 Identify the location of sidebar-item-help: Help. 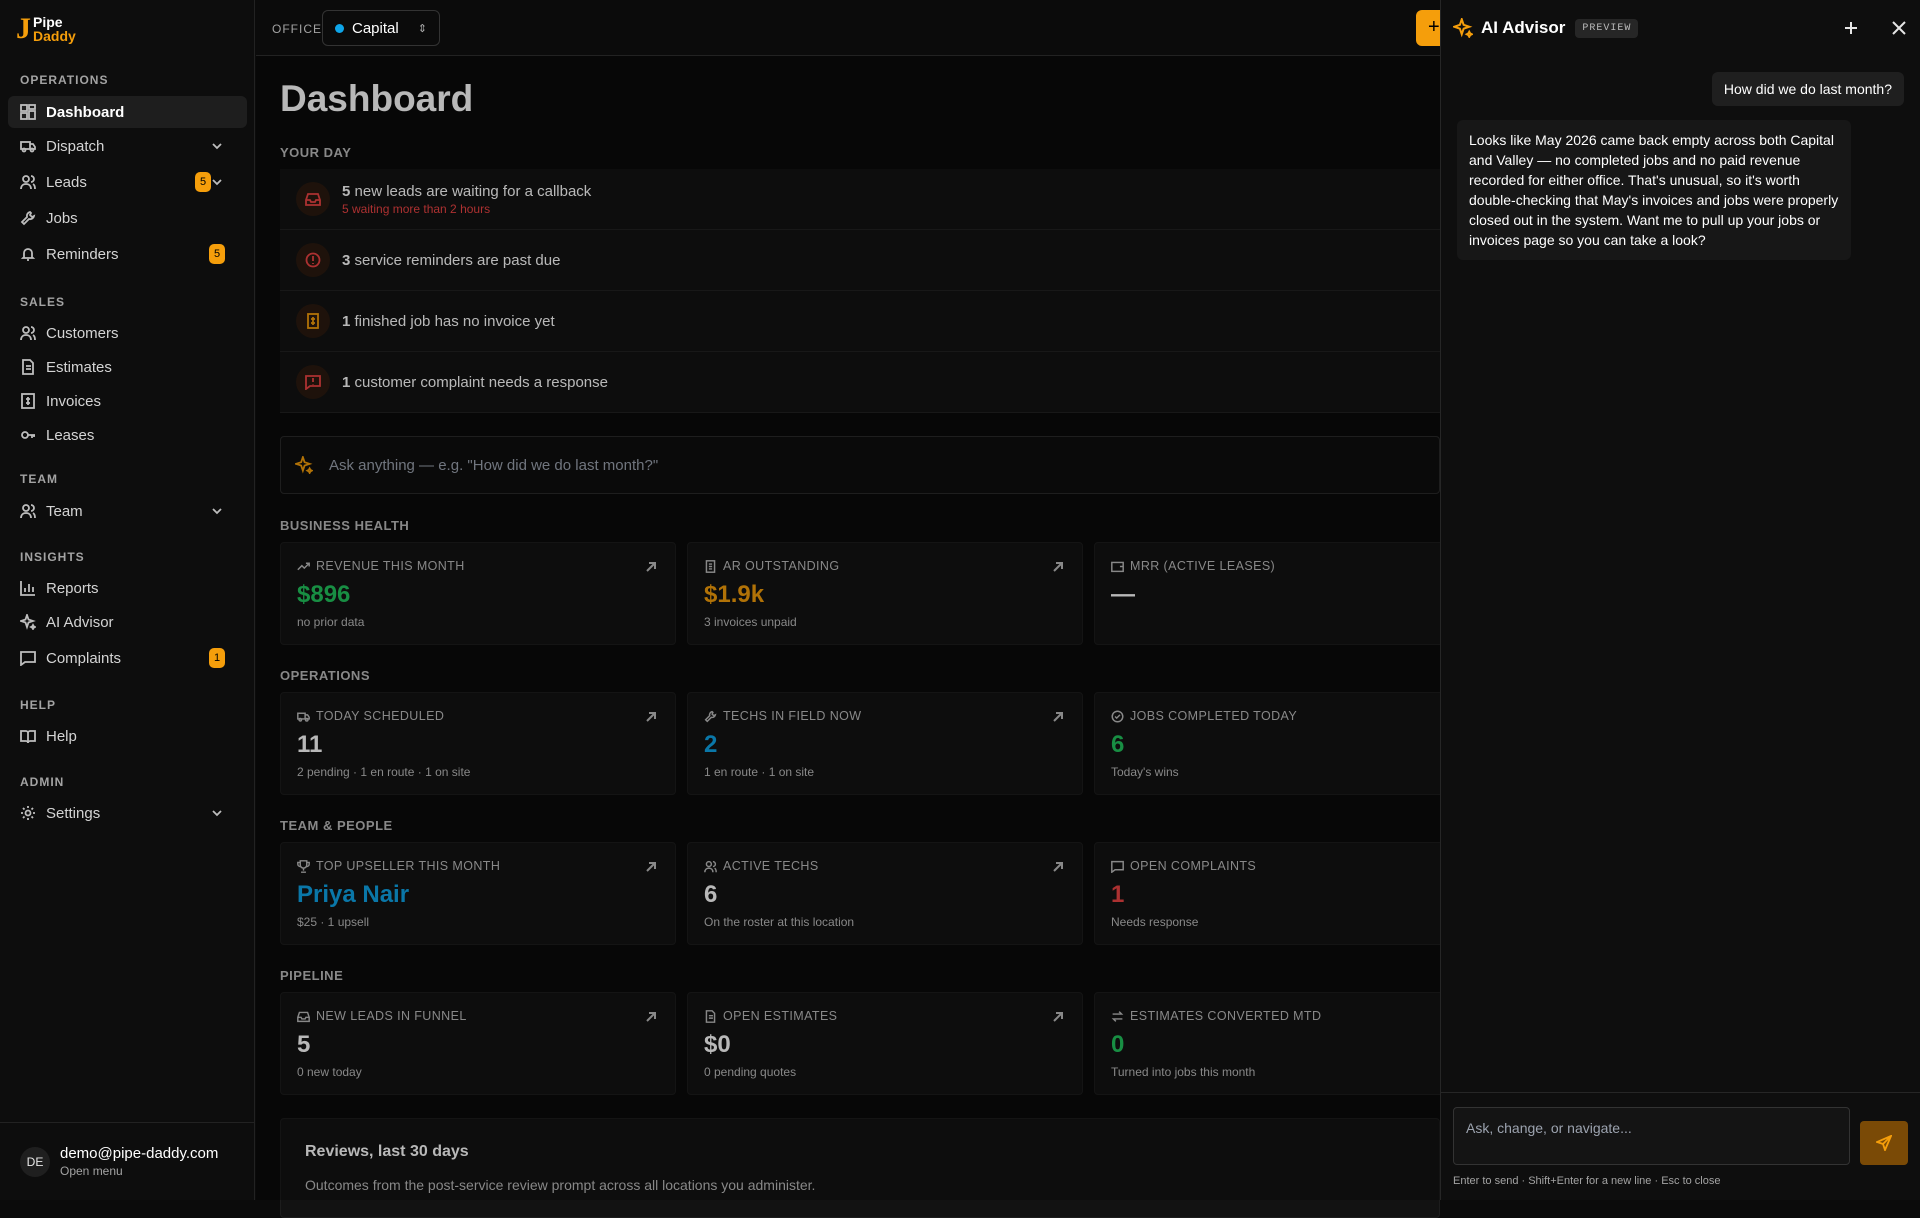
(127, 736).